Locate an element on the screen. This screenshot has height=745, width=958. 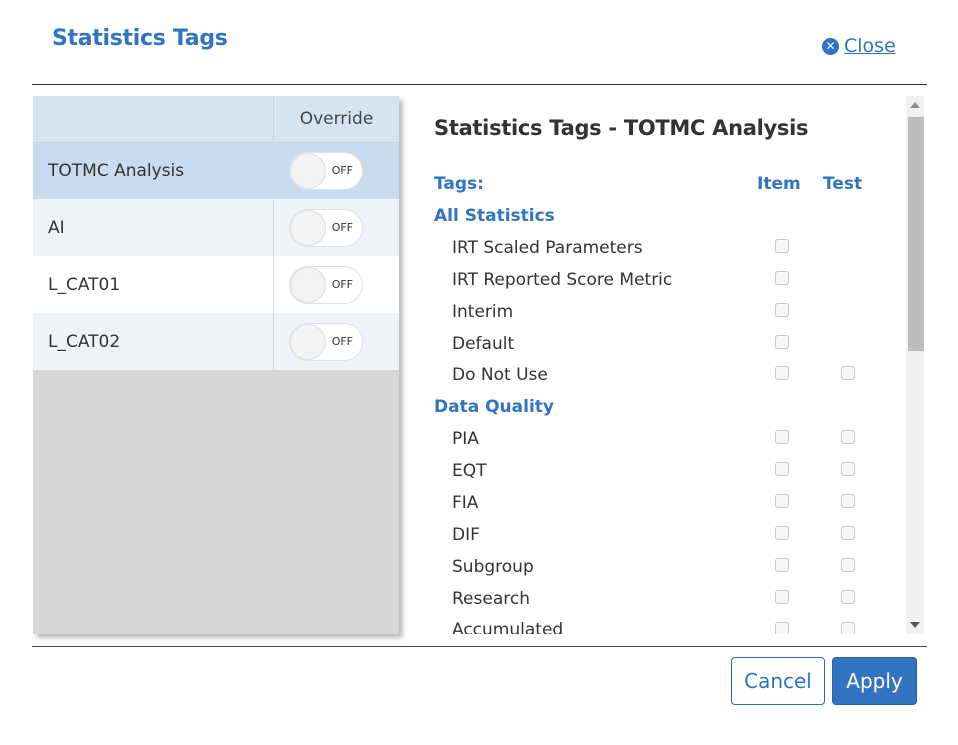
tag-label: IRT Reported Score Metric is located at coordinates (562, 280).